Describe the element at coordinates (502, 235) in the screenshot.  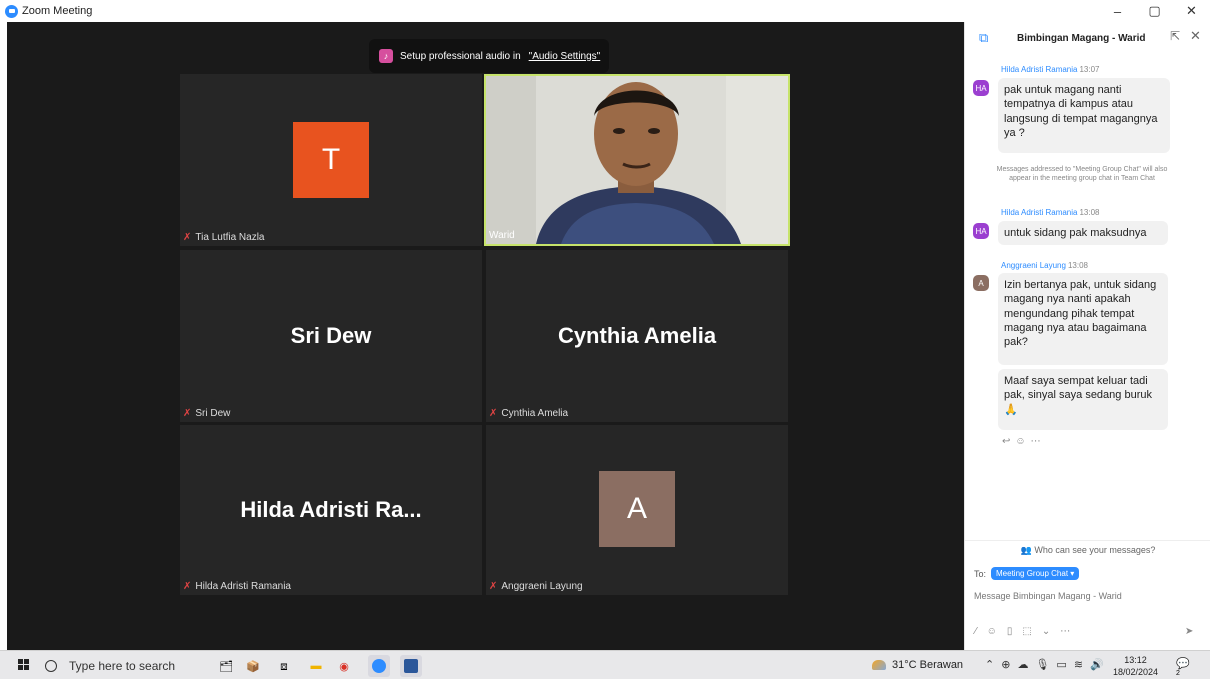
I see `participant-name-tag: Warid` at that location.